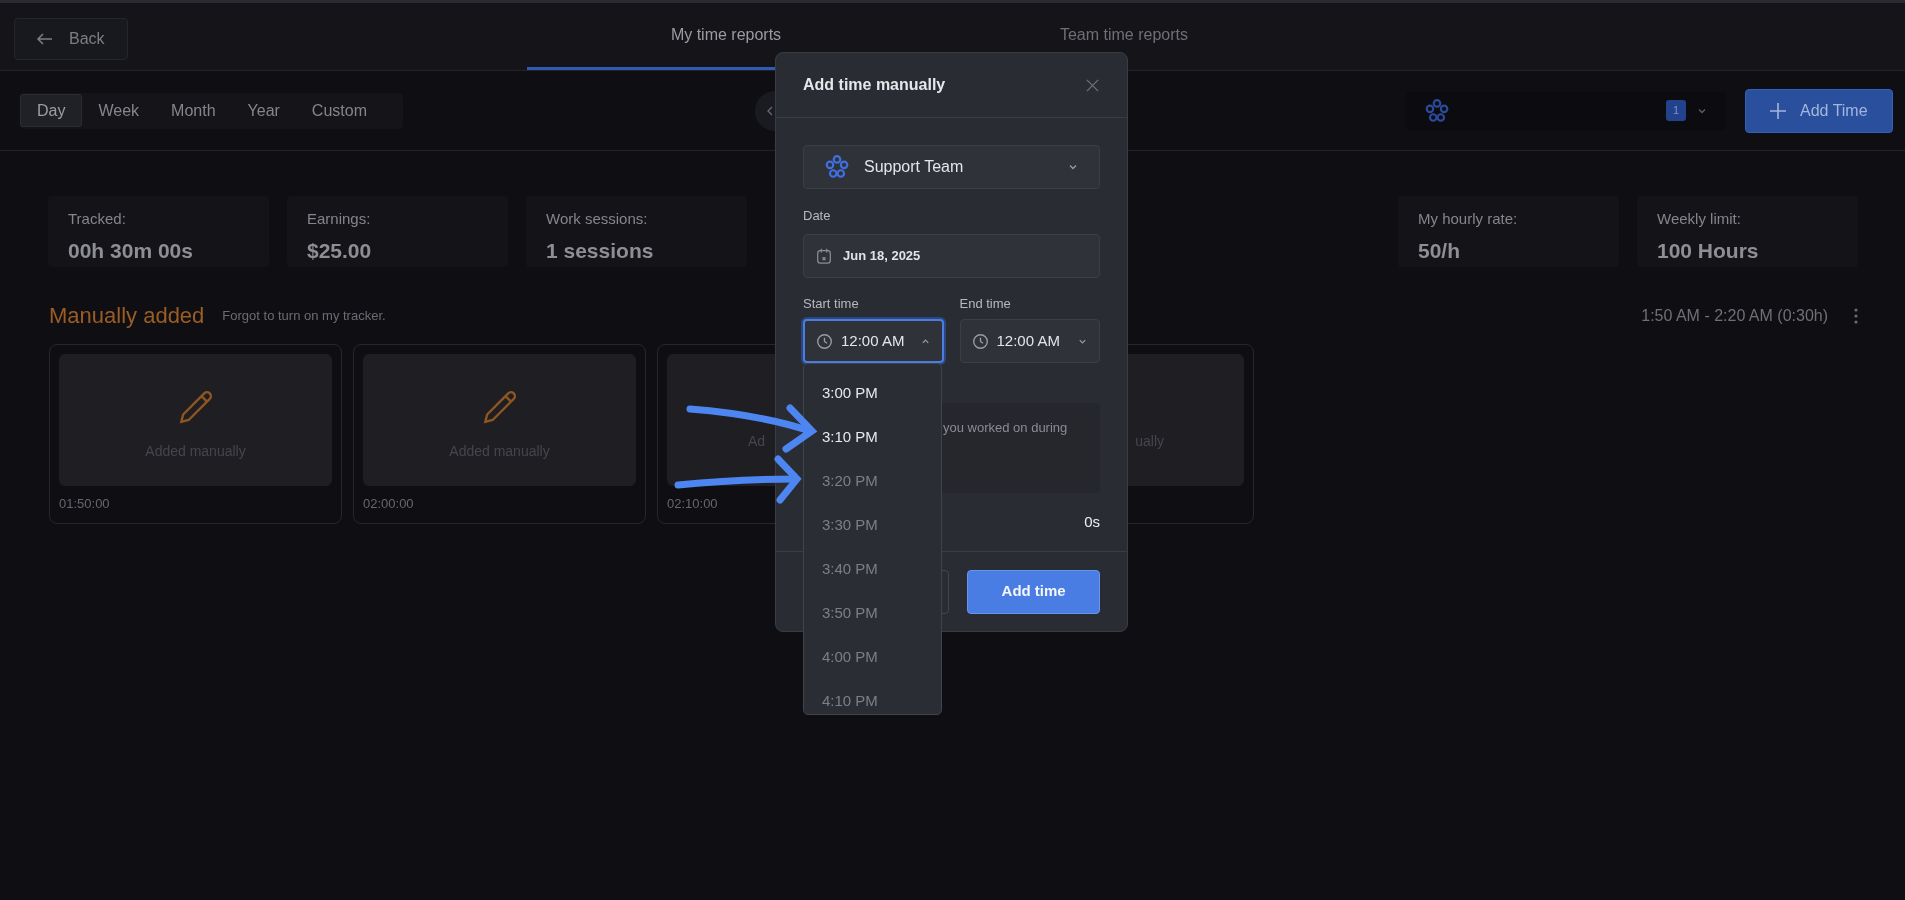  I want to click on period-tab: Year, so click(263, 110).